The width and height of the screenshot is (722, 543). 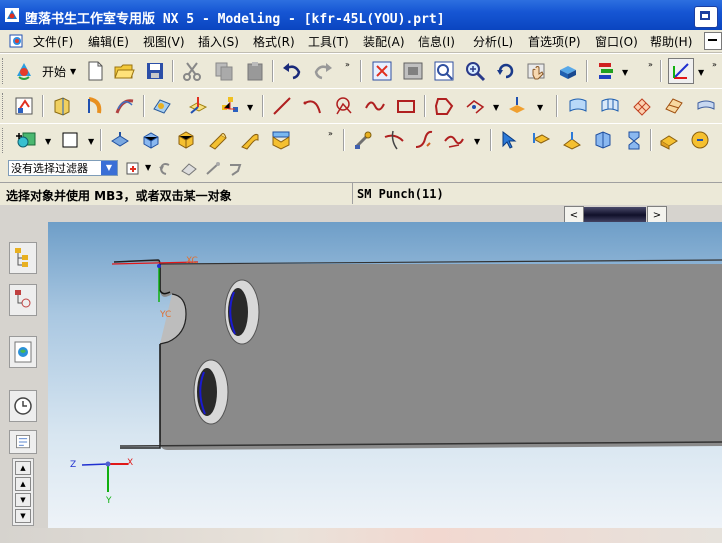 I want to click on scroll-top-button: ▲, so click(x=23, y=468).